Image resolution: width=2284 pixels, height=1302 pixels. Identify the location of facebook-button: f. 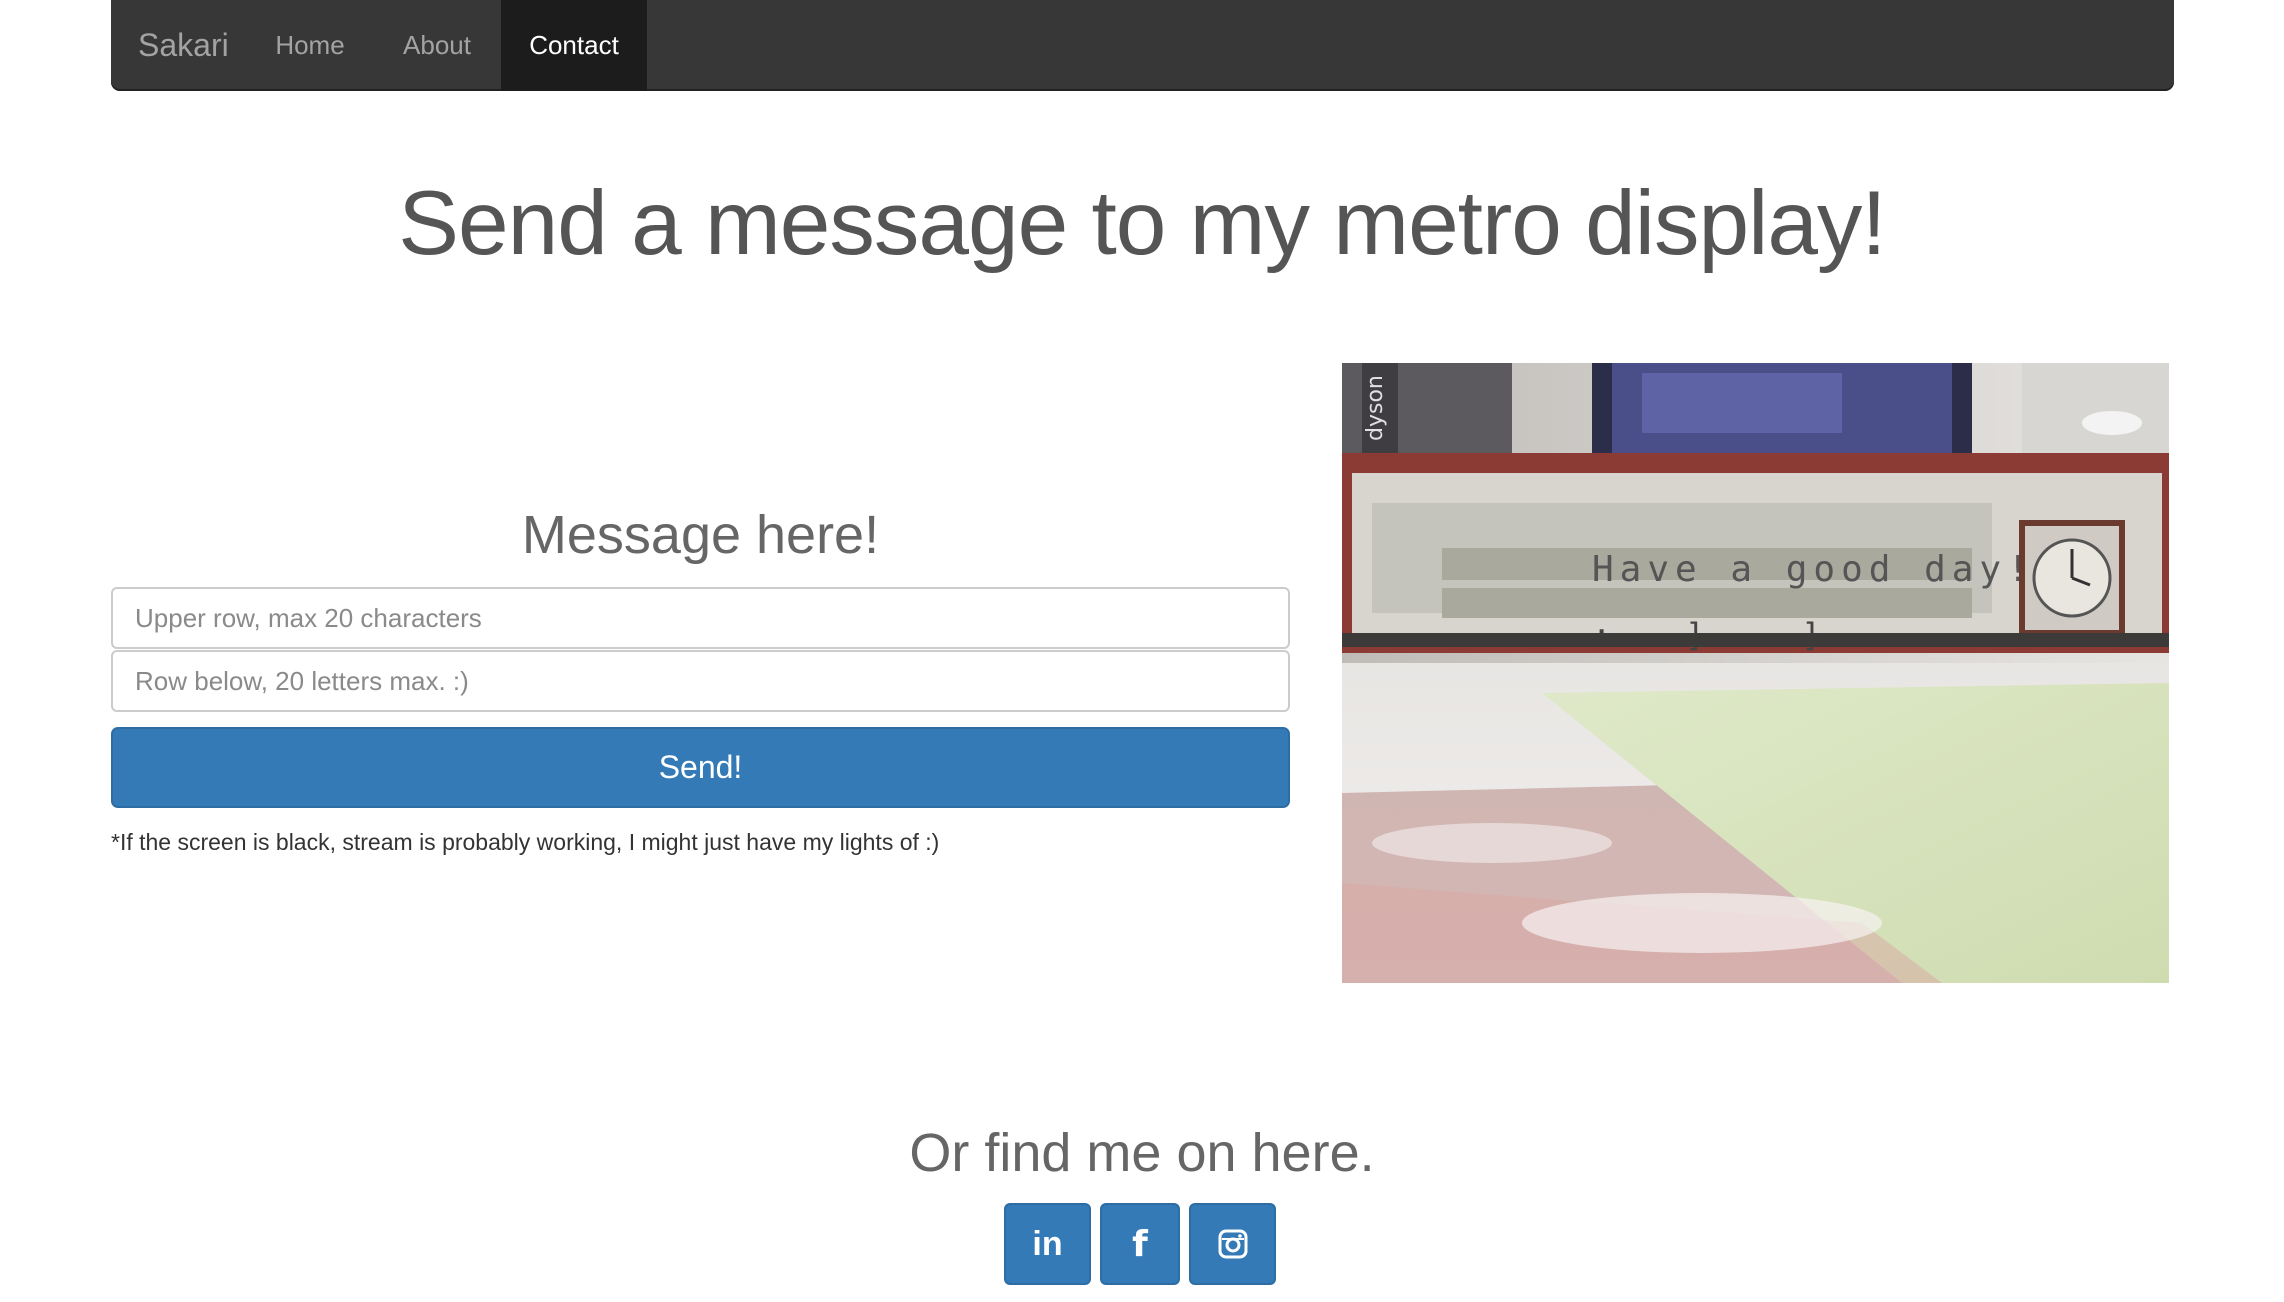
(1140, 1244).